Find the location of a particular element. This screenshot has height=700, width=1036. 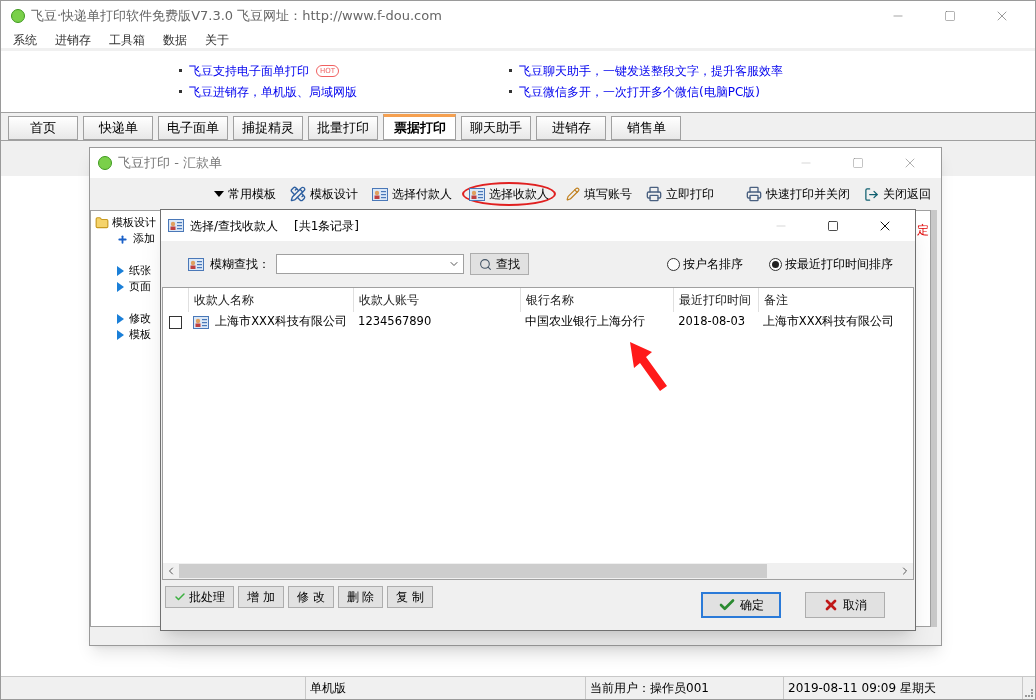

tree-item: 页面 is located at coordinates (140, 287).